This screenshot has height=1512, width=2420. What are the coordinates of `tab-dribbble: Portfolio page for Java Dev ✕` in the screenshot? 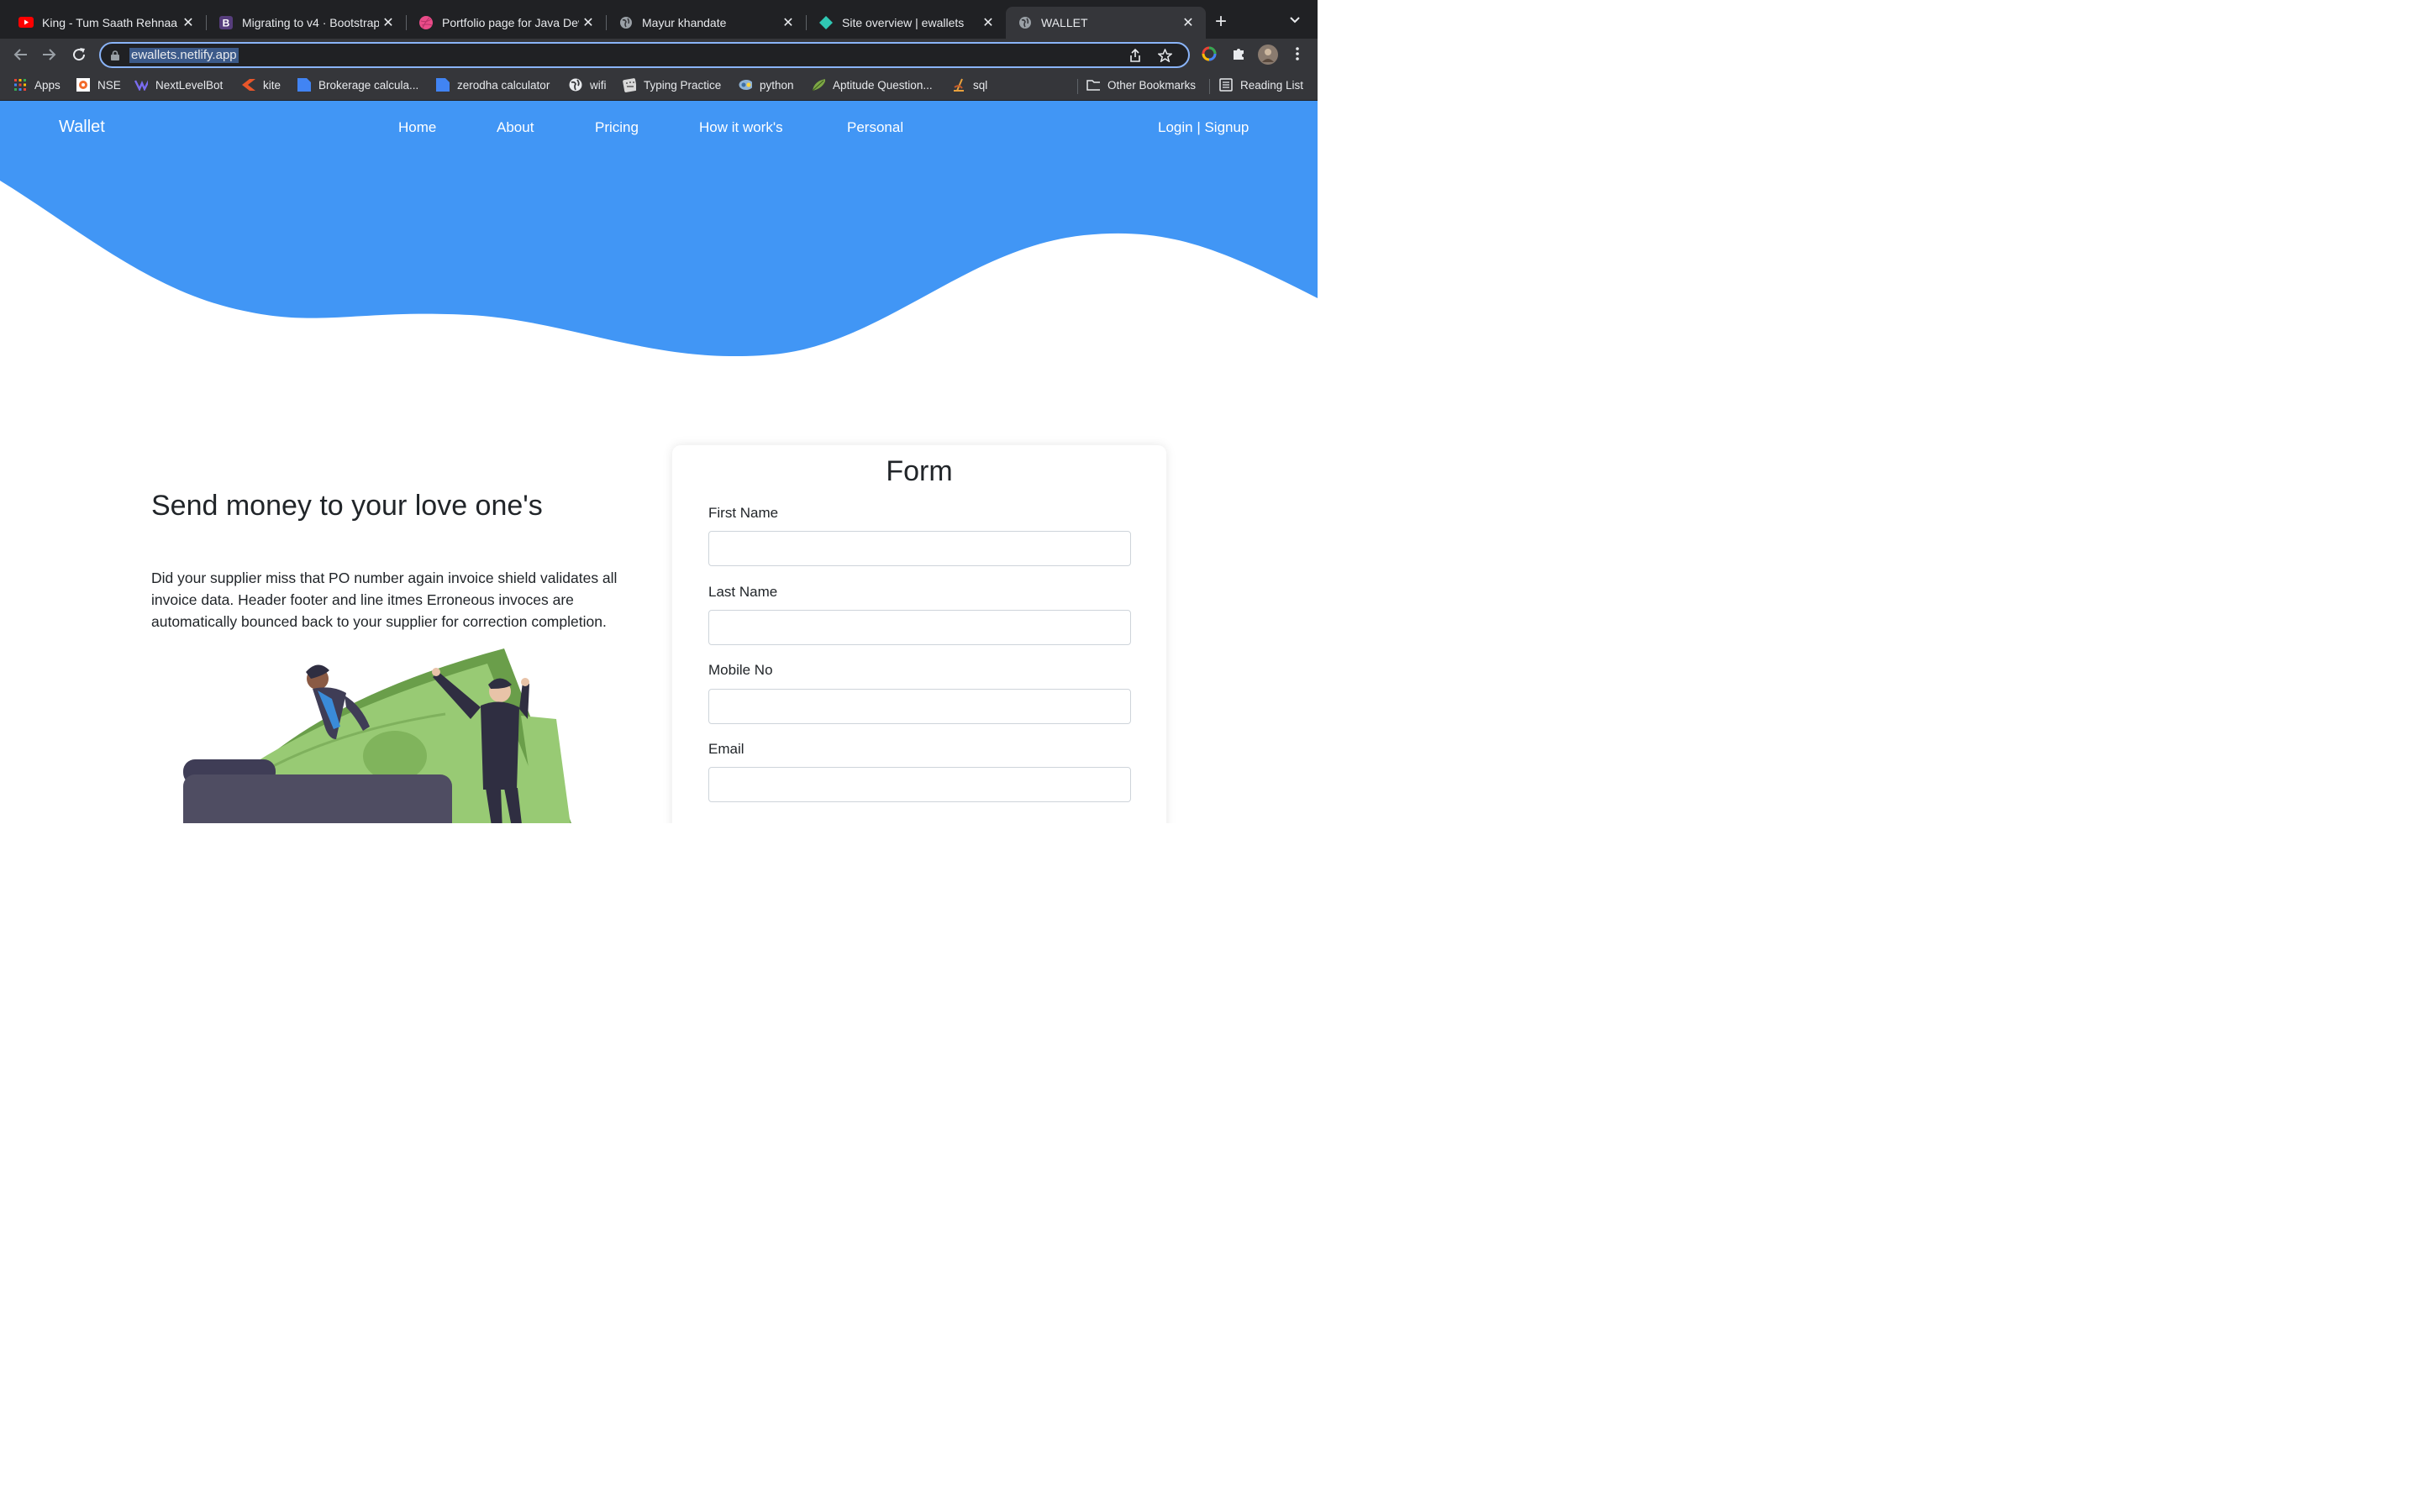 It's located at (507, 23).